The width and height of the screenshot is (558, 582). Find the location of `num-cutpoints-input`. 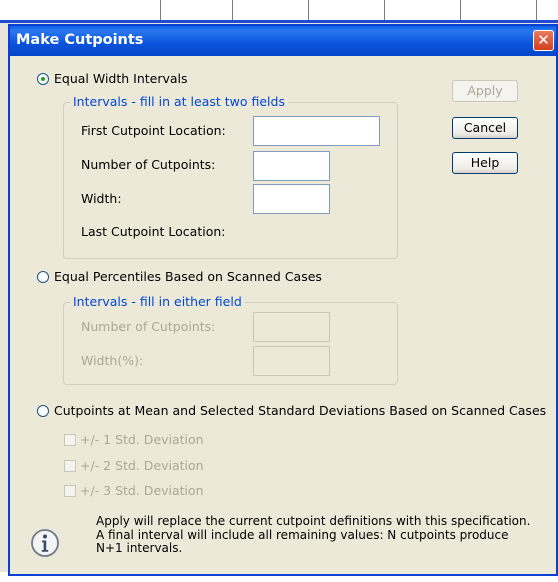

num-cutpoints-input is located at coordinates (291, 166).